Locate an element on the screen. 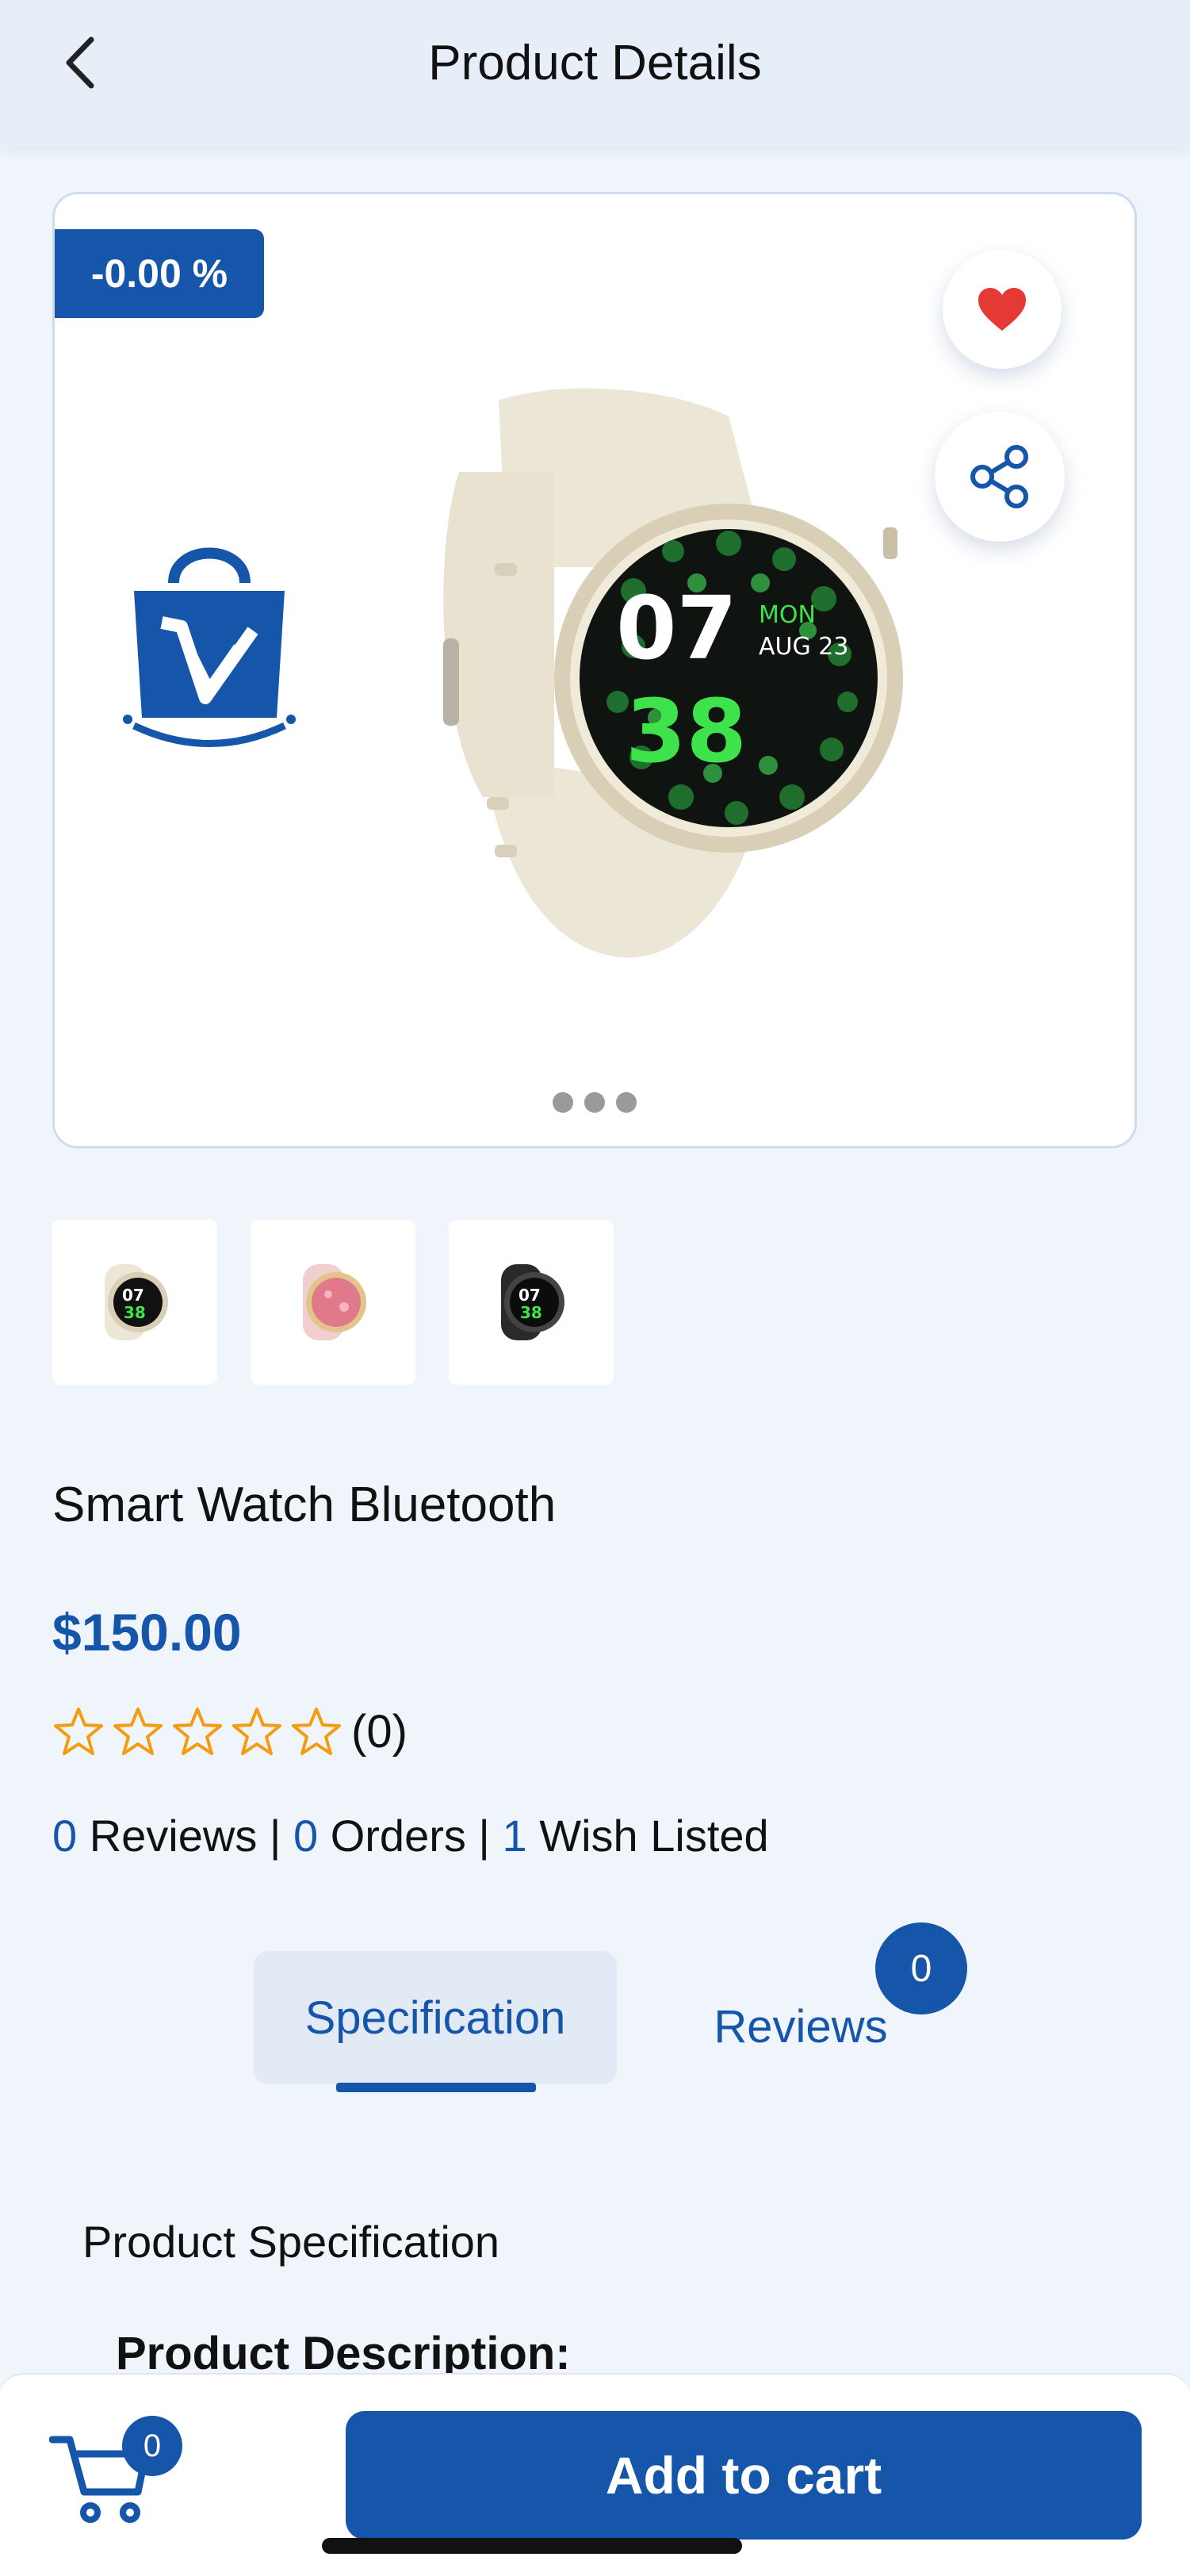 The width and height of the screenshot is (1190, 2576). add-to-cart-button: Add to cart is located at coordinates (744, 2476).